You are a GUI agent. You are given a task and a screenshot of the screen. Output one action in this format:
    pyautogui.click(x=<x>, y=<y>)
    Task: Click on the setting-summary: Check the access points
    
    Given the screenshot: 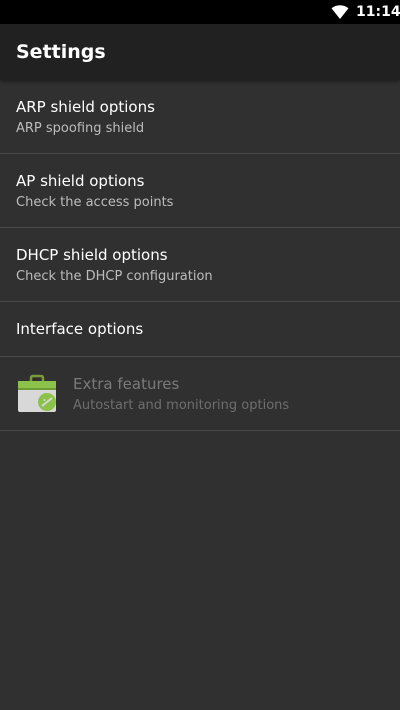 What is the action you would take?
    pyautogui.click(x=95, y=202)
    